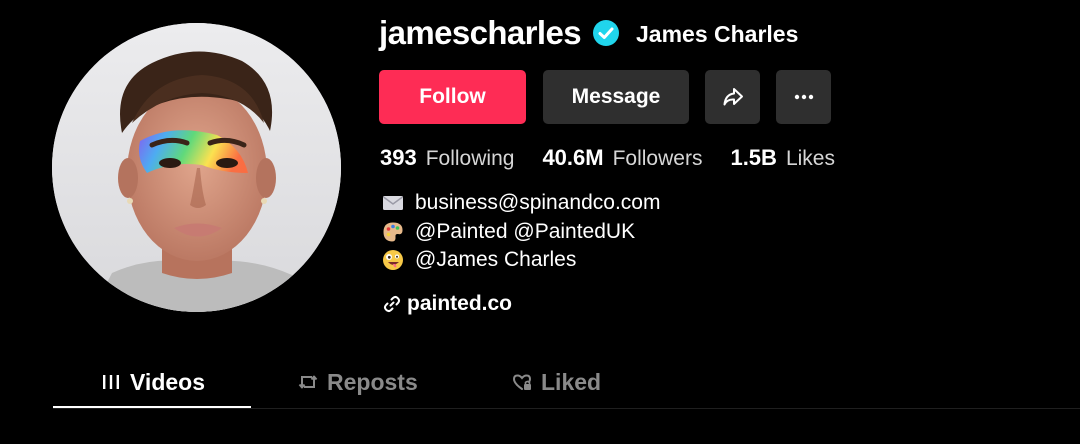 The height and width of the screenshot is (444, 1080). What do you see at coordinates (308, 382) in the screenshot?
I see `repost-icon` at bounding box center [308, 382].